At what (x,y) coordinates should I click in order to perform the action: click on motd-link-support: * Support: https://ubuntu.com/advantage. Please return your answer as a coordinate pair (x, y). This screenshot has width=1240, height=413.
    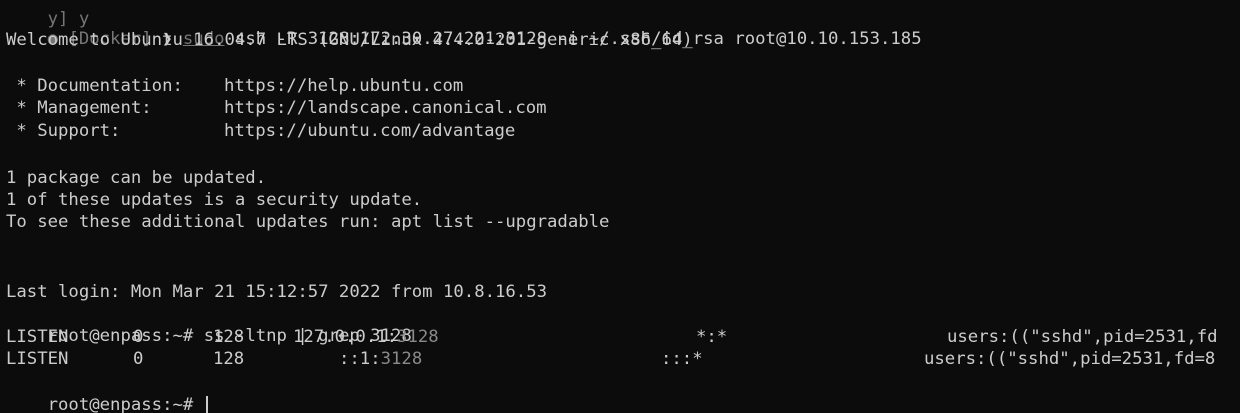
    Looking at the image, I should click on (456, 131).